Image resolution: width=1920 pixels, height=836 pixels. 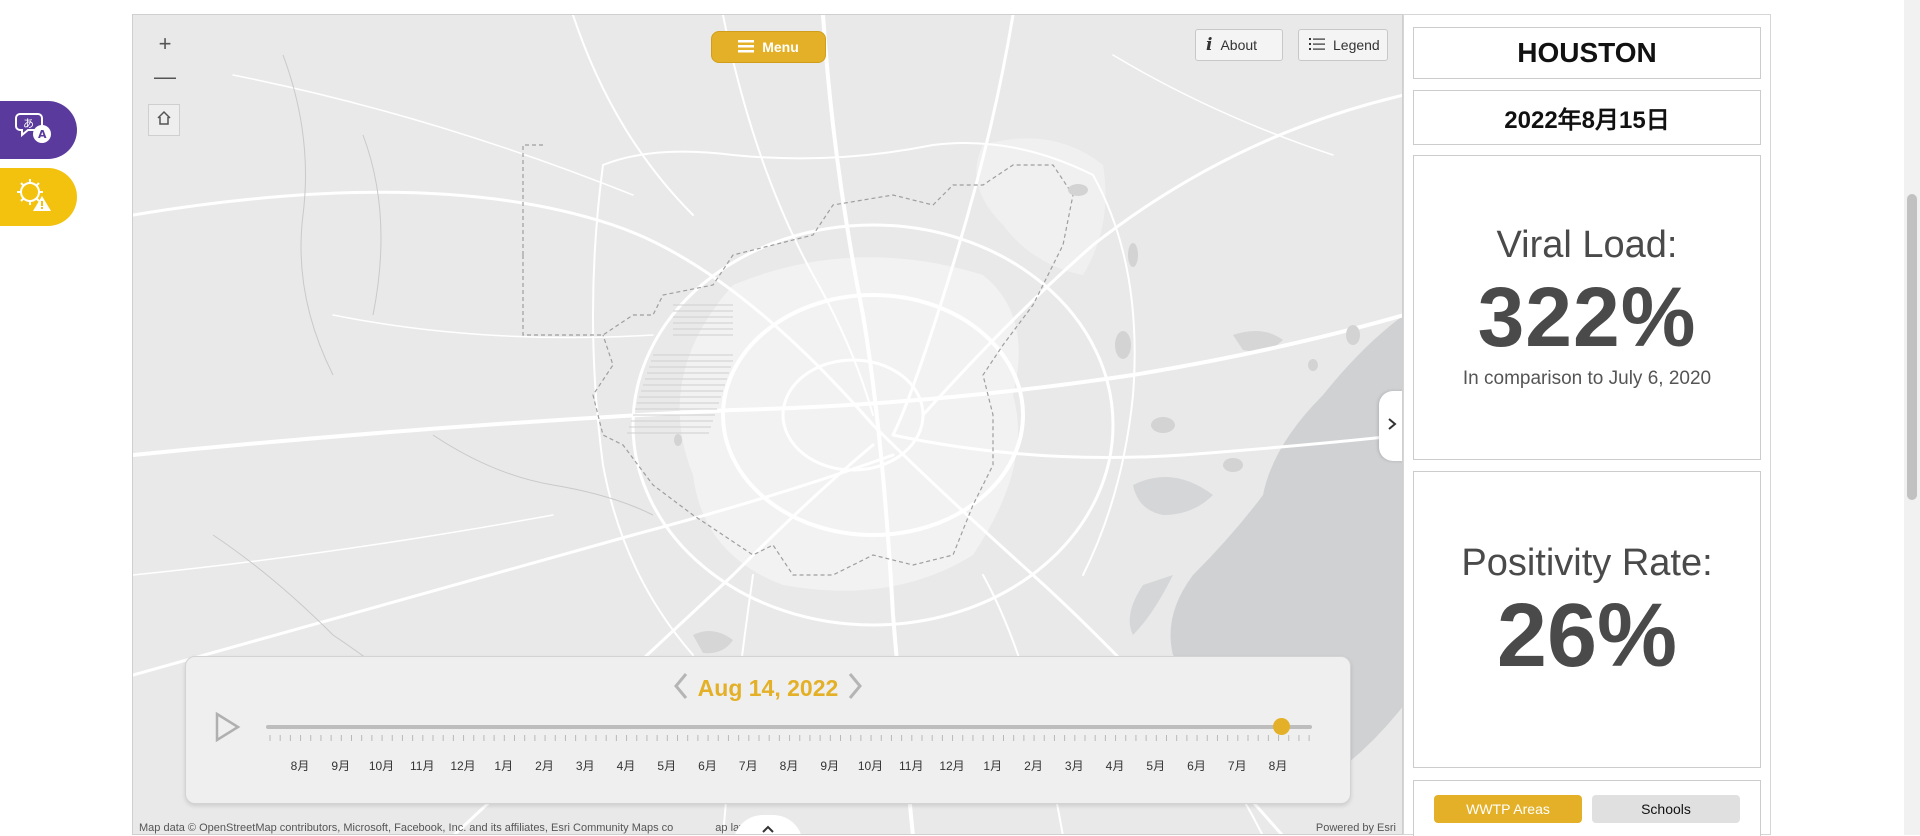 What do you see at coordinates (1587, 808) in the screenshot?
I see `layer-toggle-group: WWTP Areas Schools` at bounding box center [1587, 808].